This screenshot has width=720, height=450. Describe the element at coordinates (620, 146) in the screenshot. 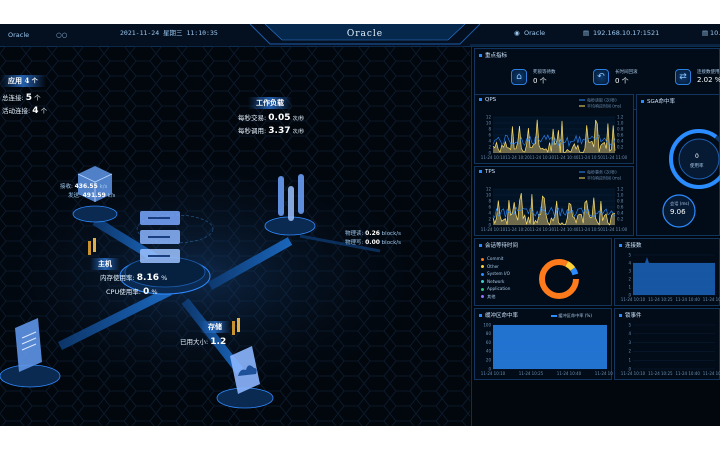

I see `y2-tick-label: 0.2` at that location.